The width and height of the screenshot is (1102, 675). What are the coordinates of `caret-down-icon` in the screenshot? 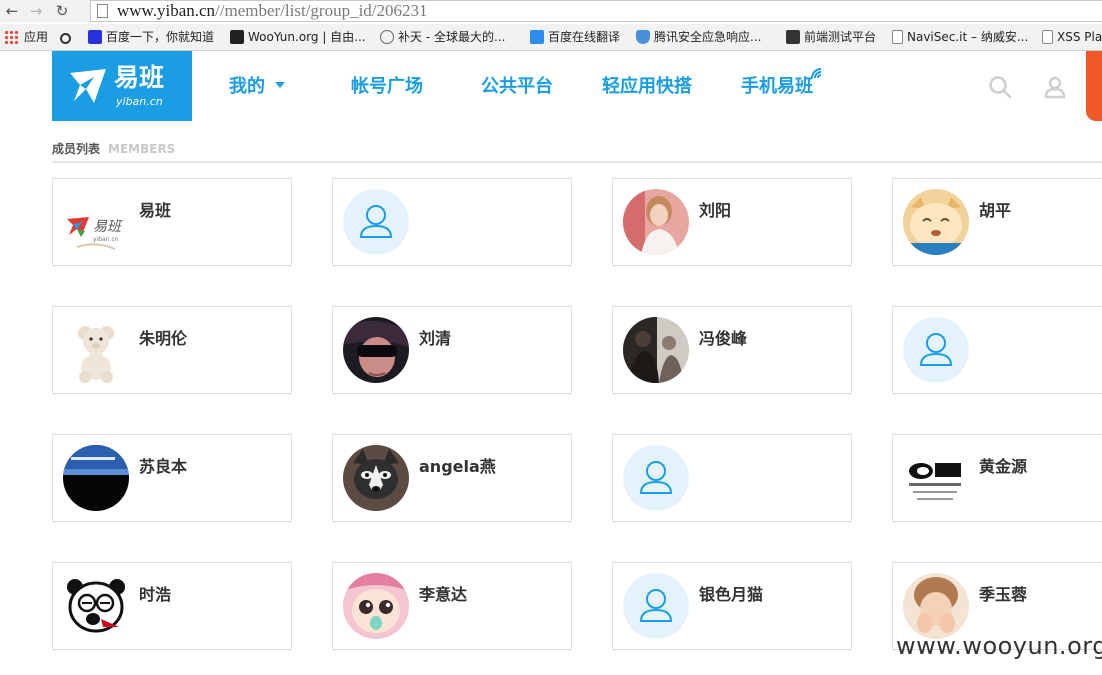 It's located at (280, 85).